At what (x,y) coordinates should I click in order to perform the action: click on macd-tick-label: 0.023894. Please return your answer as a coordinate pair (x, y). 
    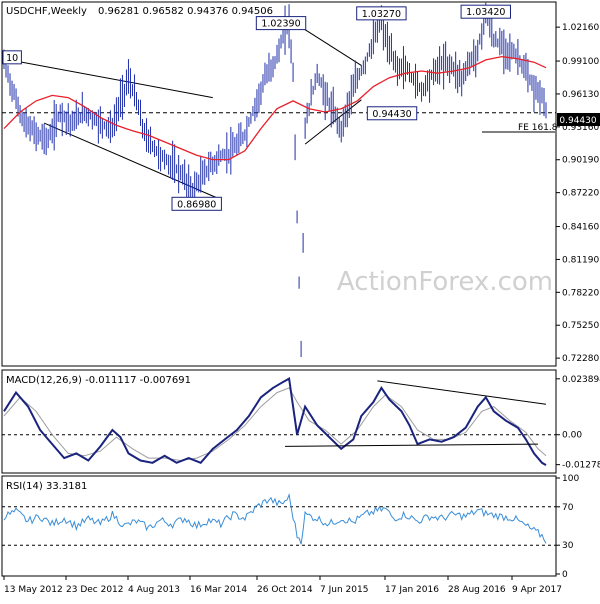
    Looking at the image, I should click on (581, 380).